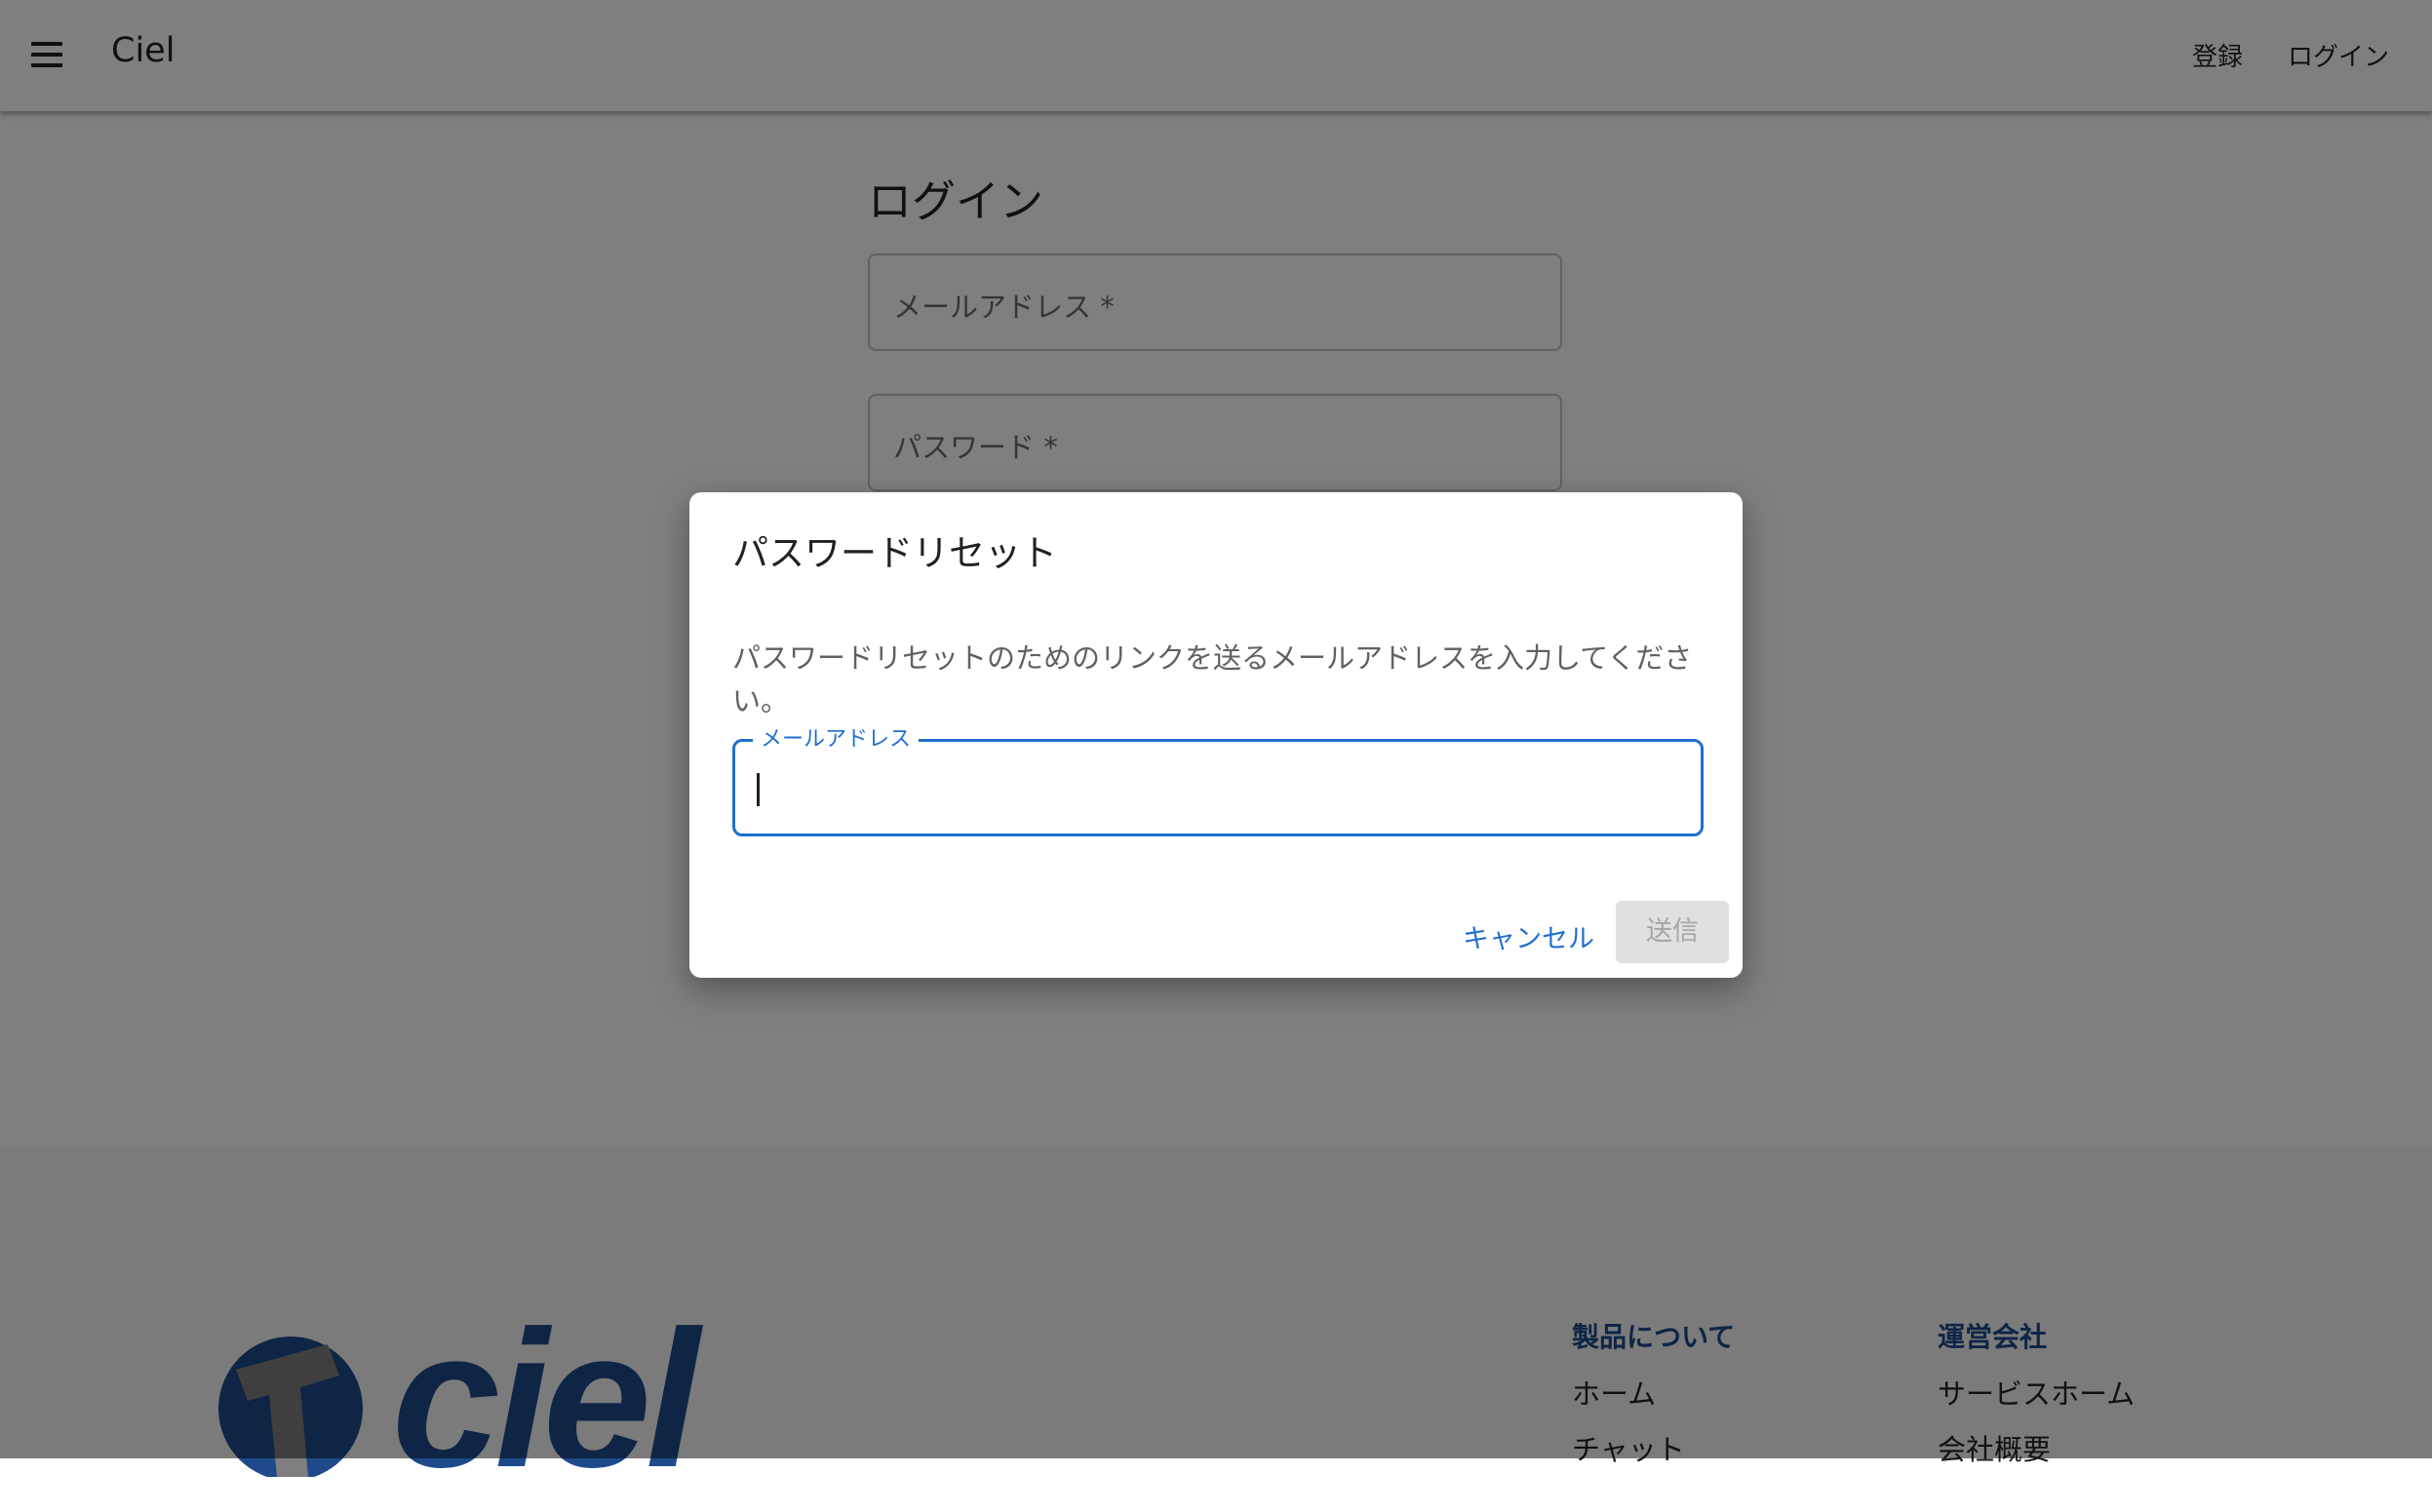  I want to click on cancel-button: キャンセル, so click(1529, 936).